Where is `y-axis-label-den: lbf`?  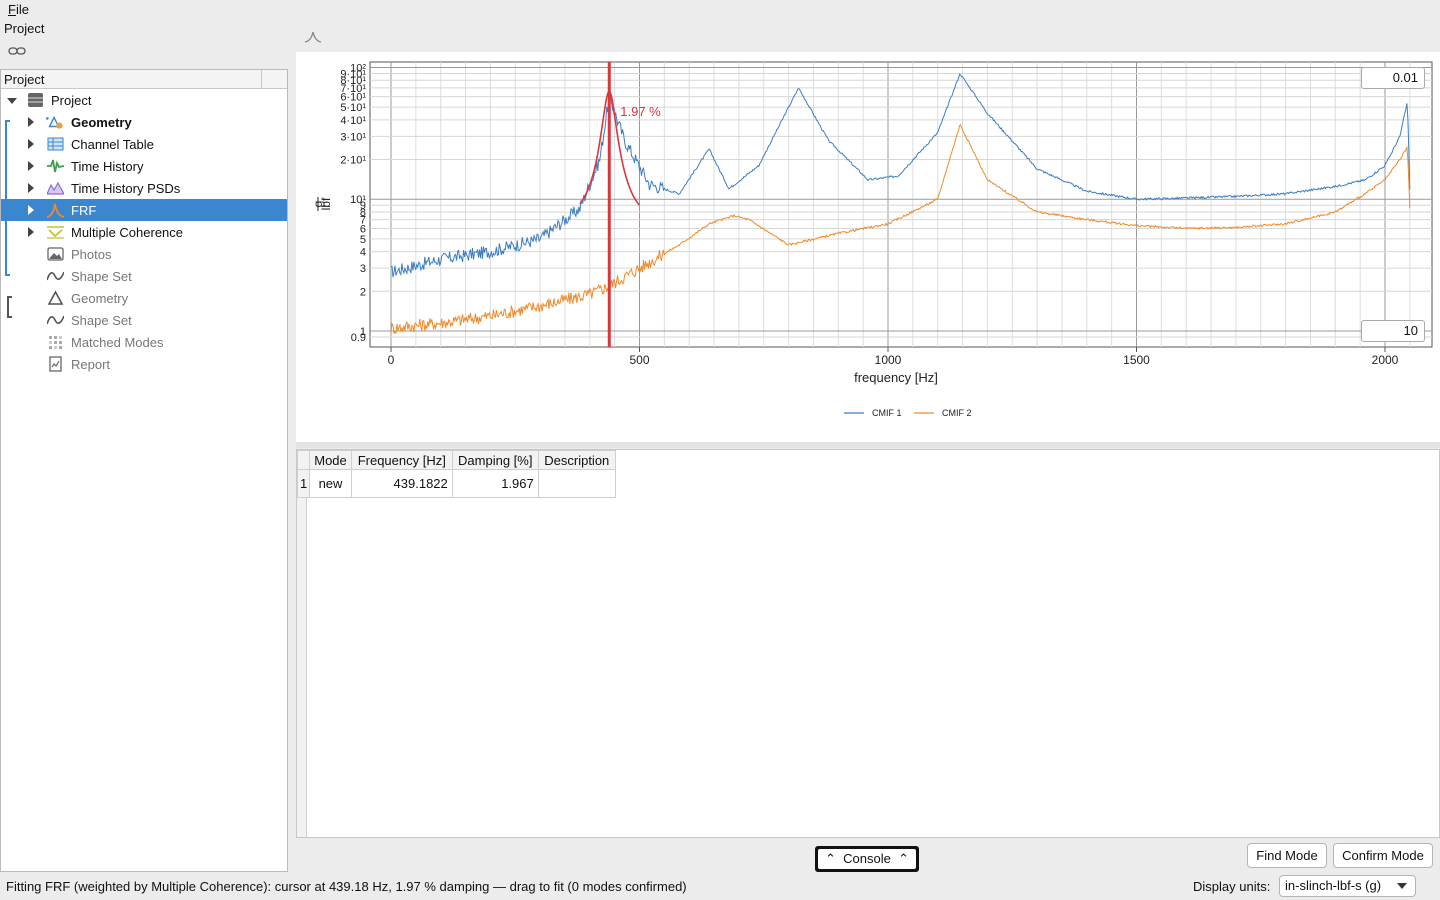 y-axis-label-den: lbf is located at coordinates (326, 203).